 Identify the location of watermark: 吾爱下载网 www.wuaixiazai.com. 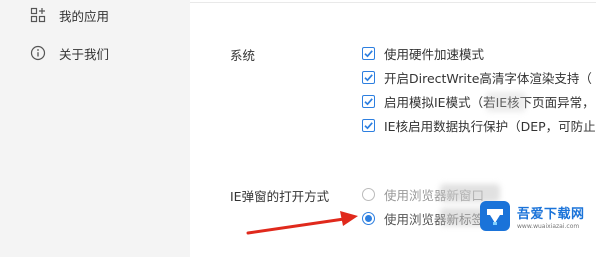
(536, 216).